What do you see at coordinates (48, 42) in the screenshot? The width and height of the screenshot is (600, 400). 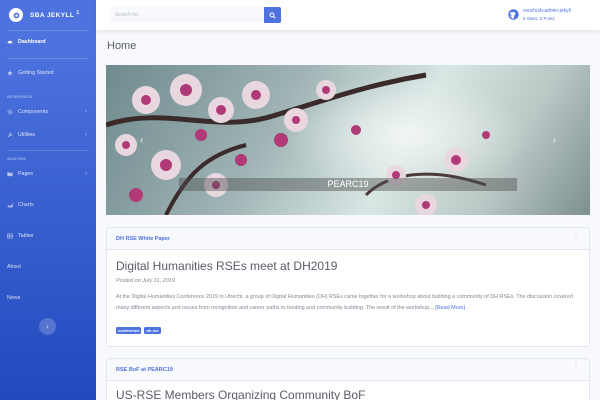 I see `sidebar-item-dashboard: Dashboard` at bounding box center [48, 42].